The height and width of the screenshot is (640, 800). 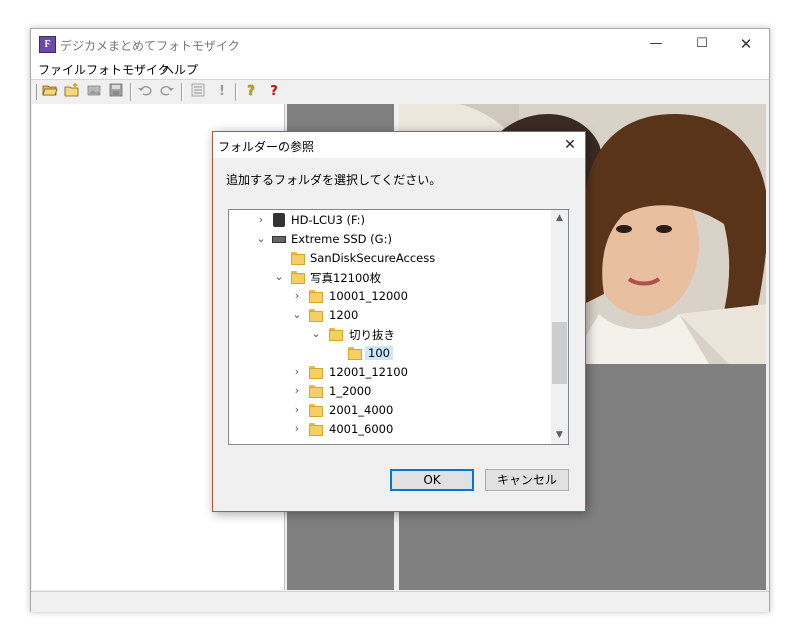 I want to click on image-icon, so click(x=94, y=92).